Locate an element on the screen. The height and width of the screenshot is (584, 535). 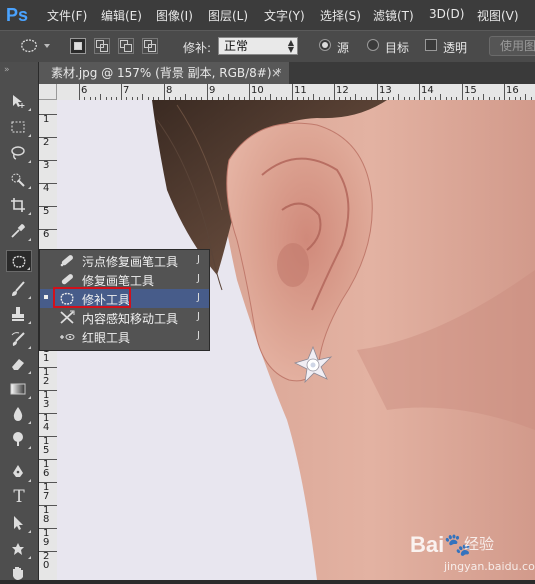
red-eye-menu-item: 红眼工具 J is located at coordinates (124, 336).